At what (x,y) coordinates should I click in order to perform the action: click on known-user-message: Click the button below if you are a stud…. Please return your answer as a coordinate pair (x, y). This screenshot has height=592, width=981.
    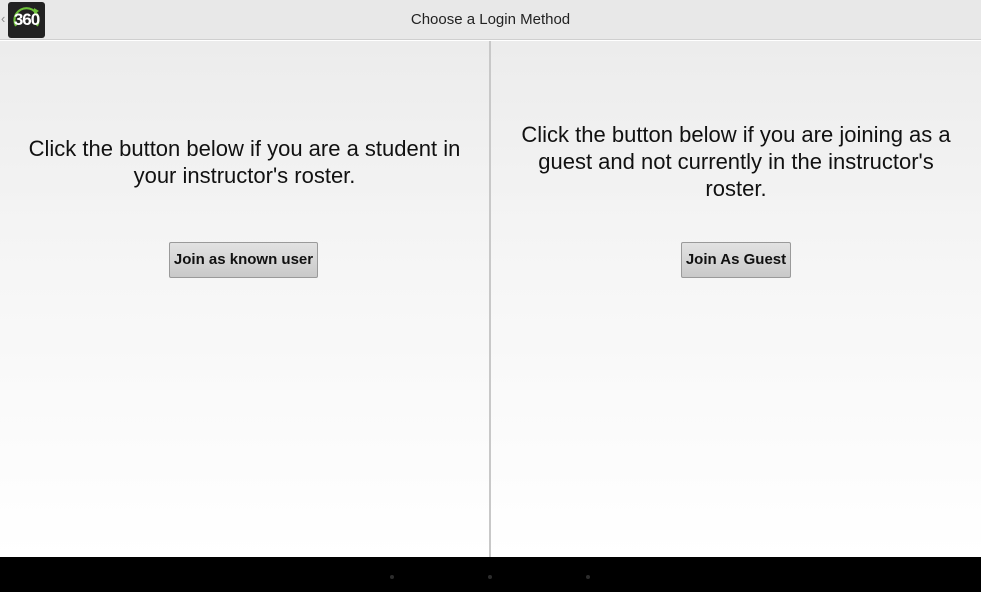
    Looking at the image, I should click on (244, 162).